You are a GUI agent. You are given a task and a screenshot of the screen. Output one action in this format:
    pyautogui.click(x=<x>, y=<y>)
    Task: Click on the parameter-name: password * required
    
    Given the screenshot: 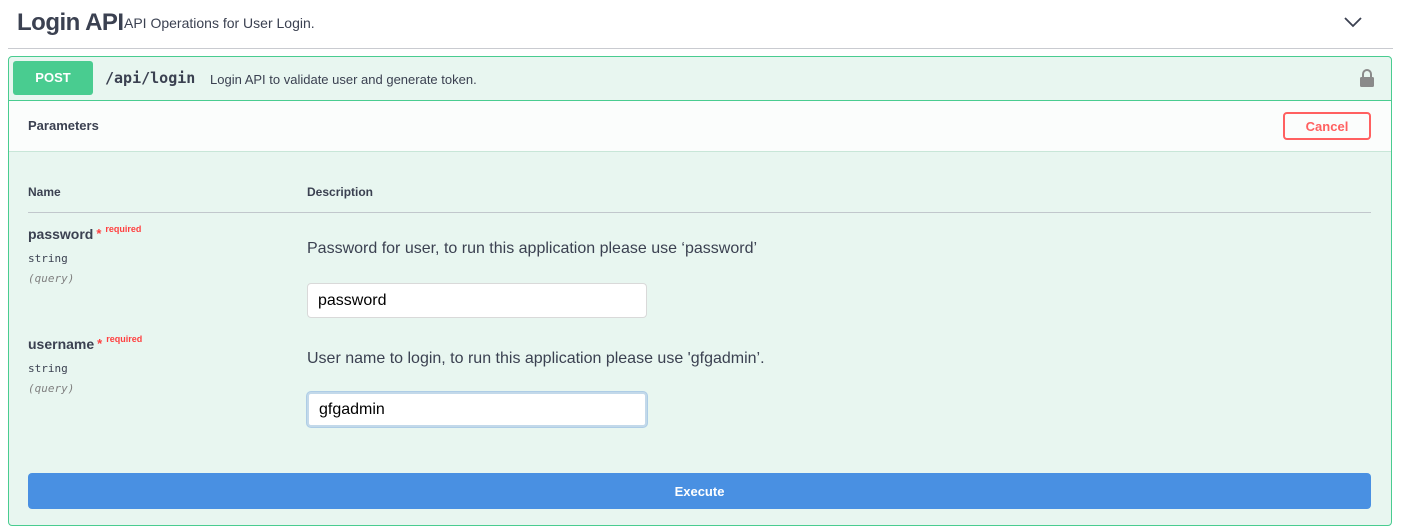 What is the action you would take?
    pyautogui.click(x=85, y=233)
    